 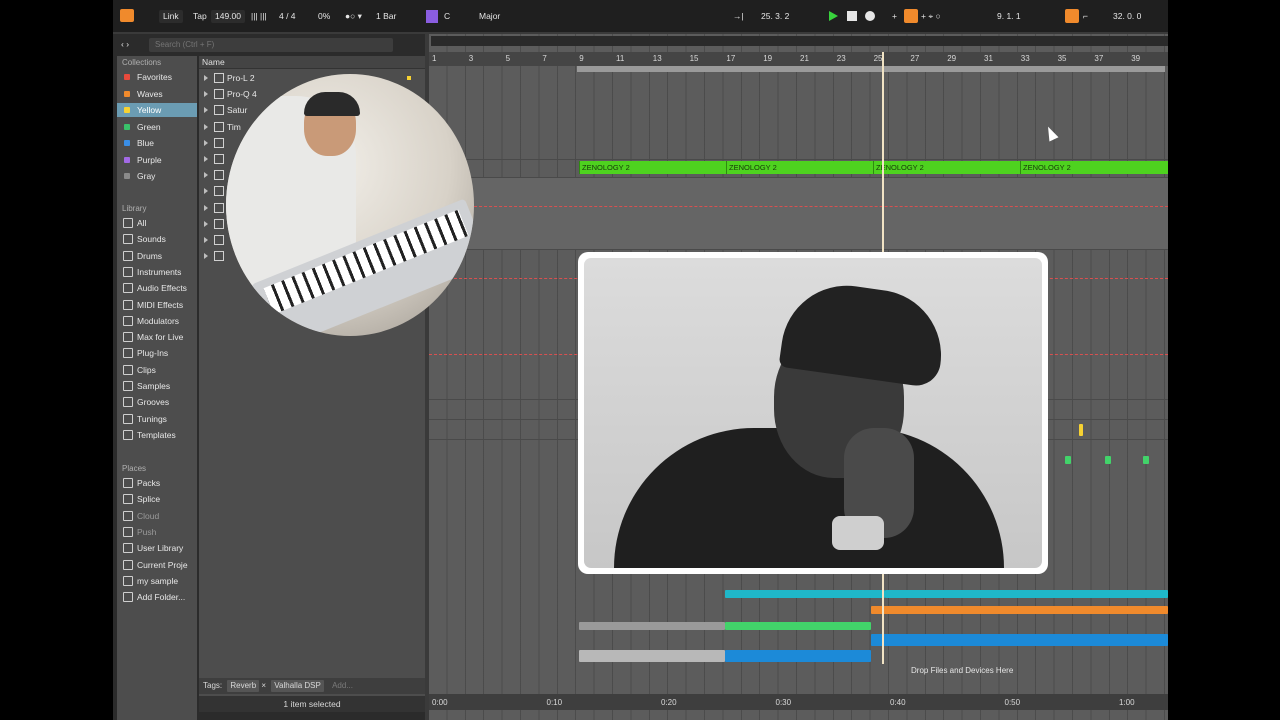 What do you see at coordinates (157, 370) in the screenshot?
I see `library-item-clips: Clips` at bounding box center [157, 370].